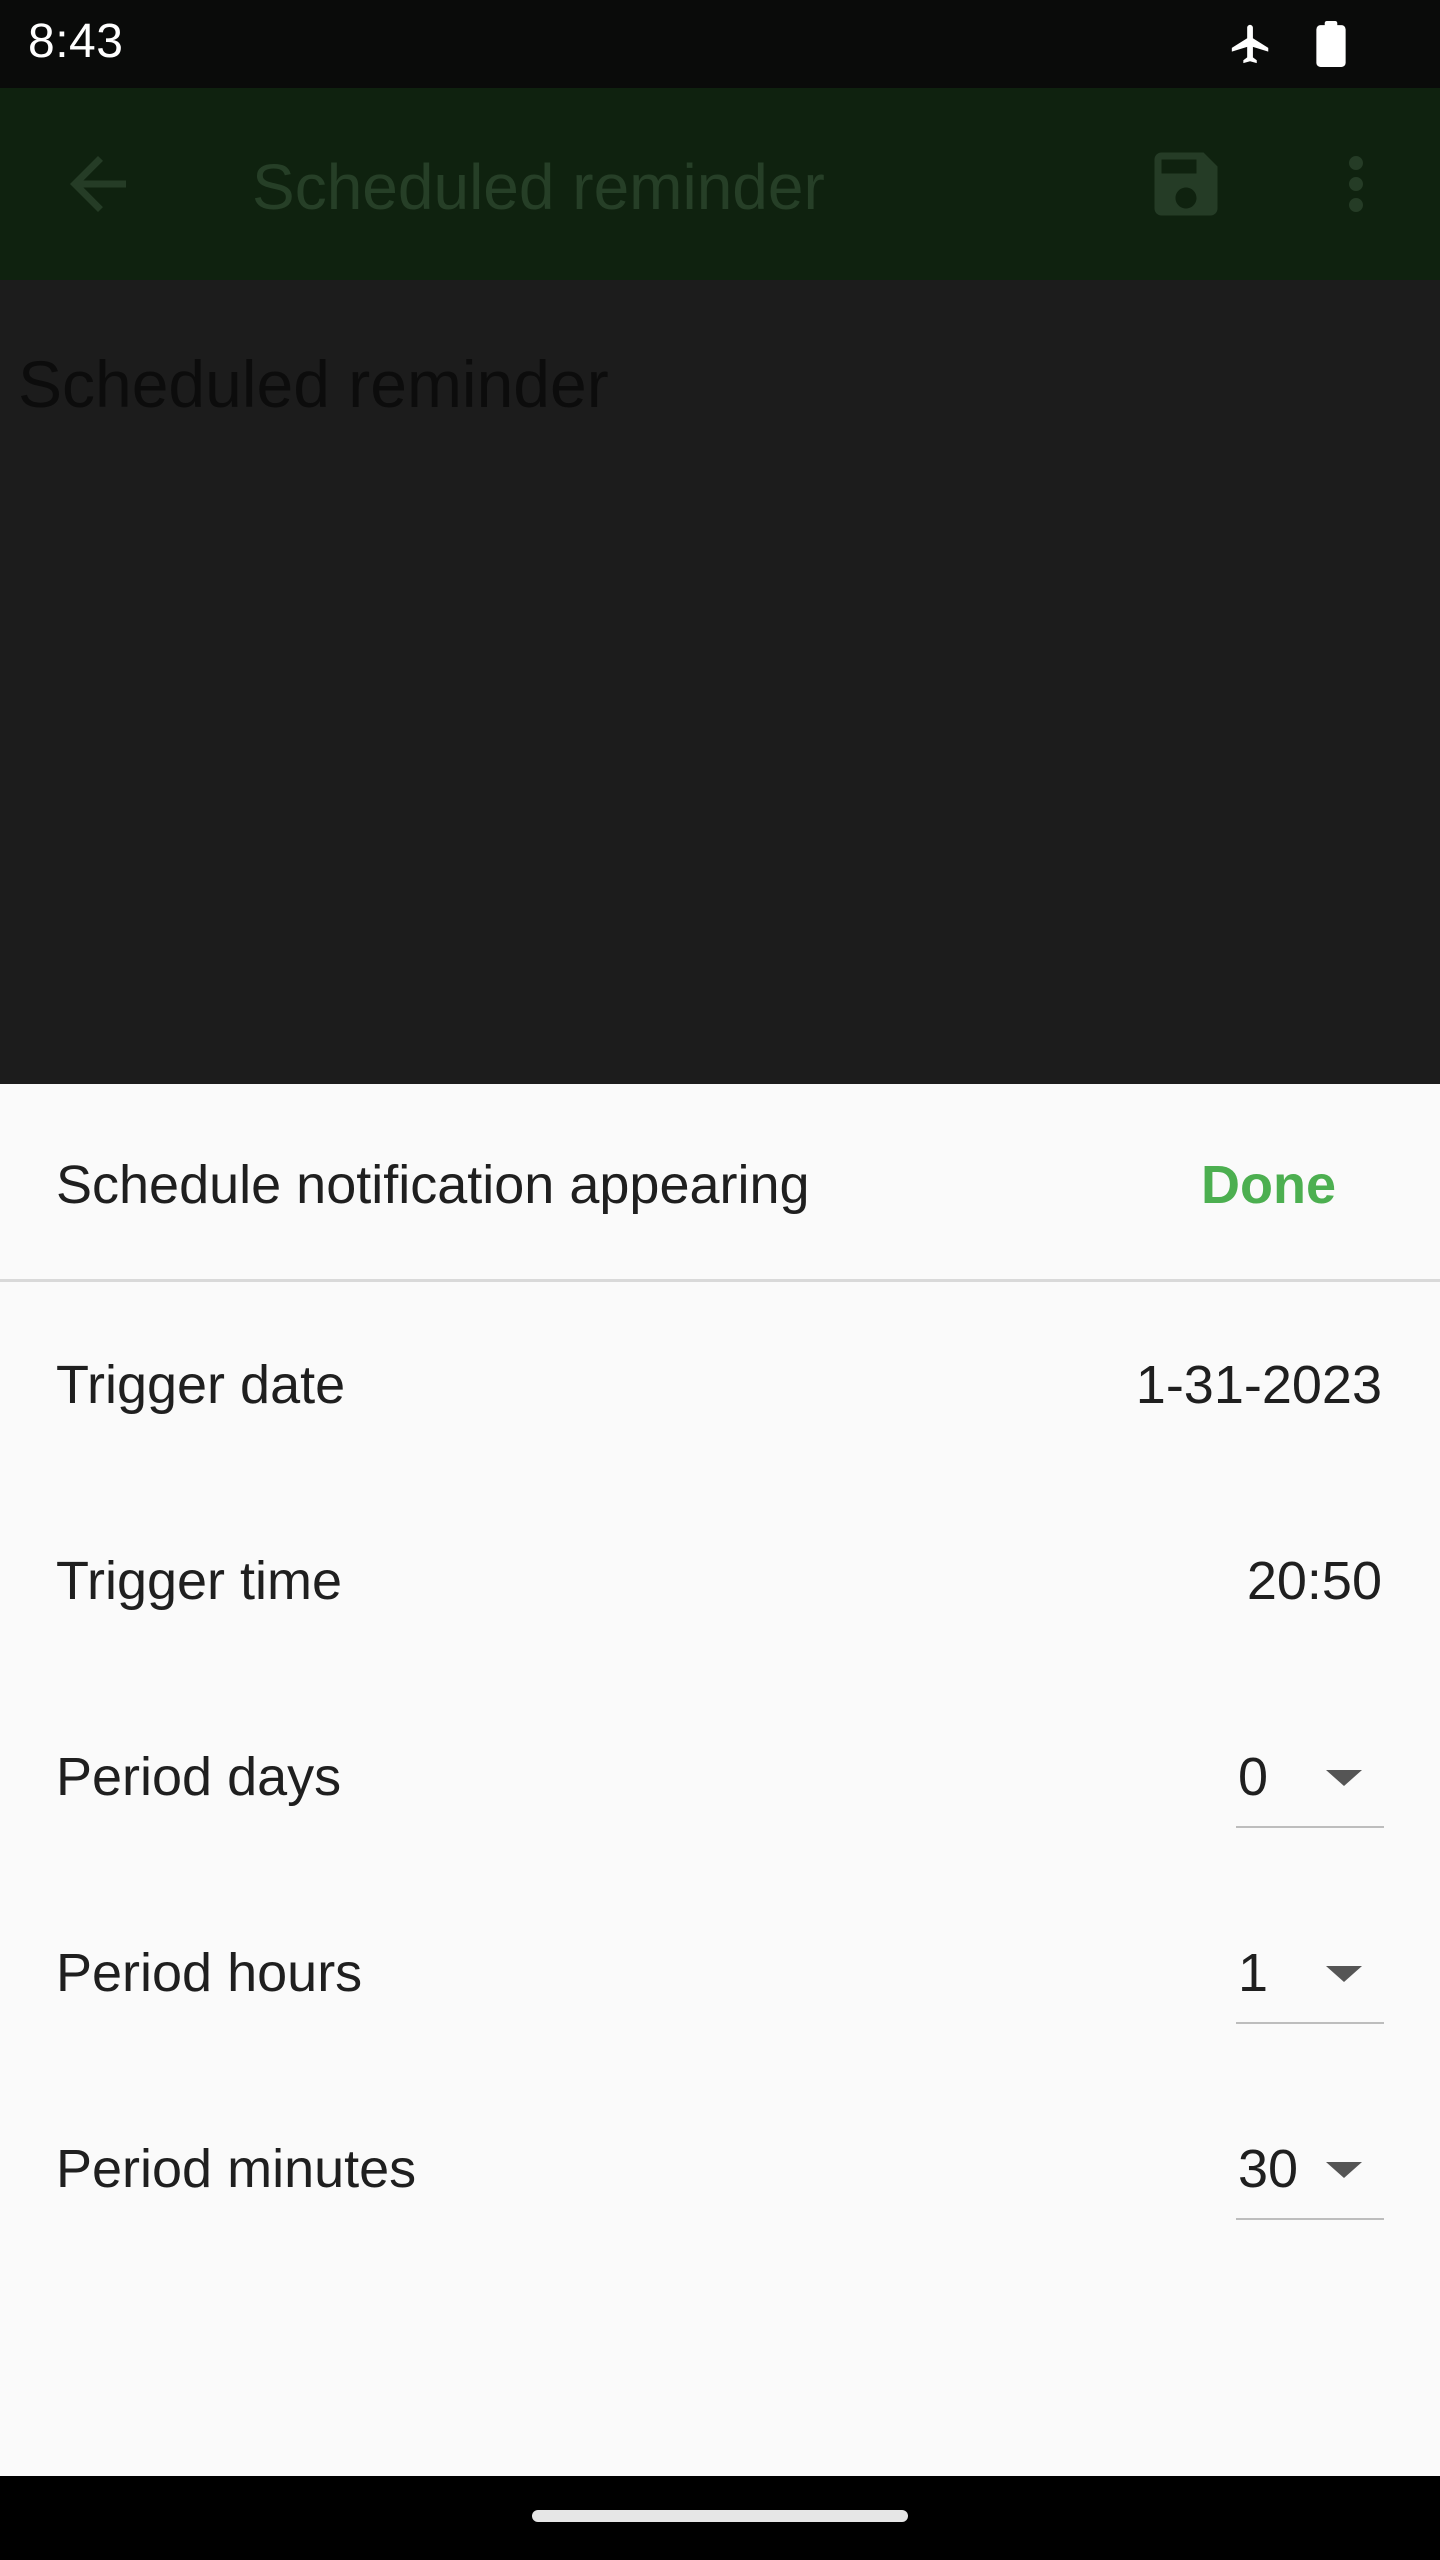  I want to click on battery-icon, so click(1331, 44).